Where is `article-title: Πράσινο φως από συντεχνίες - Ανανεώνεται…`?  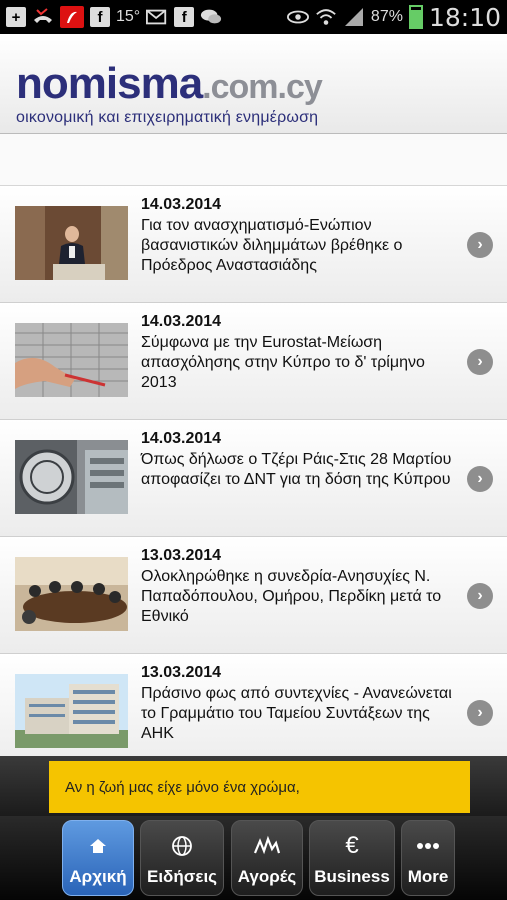 article-title: Πράσινο φως από συντεχνίες - Ανανεώνεται… is located at coordinates (296, 713).